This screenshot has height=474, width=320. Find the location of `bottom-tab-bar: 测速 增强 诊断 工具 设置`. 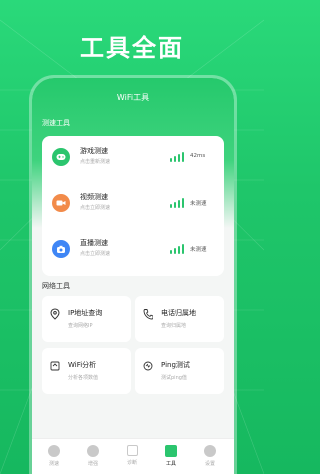

bottom-tab-bar: 测速 增强 诊断 工具 设置 is located at coordinates (133, 456).